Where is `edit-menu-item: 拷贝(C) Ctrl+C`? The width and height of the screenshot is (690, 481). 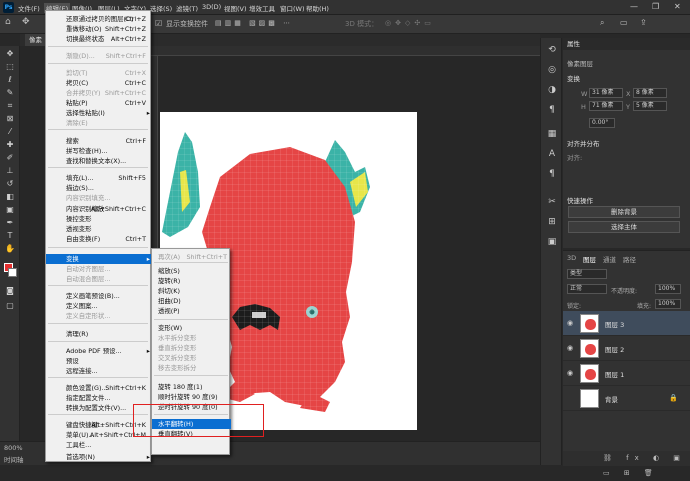
edit-menu-item: 拷贝(C) Ctrl+C is located at coordinates (99, 83).